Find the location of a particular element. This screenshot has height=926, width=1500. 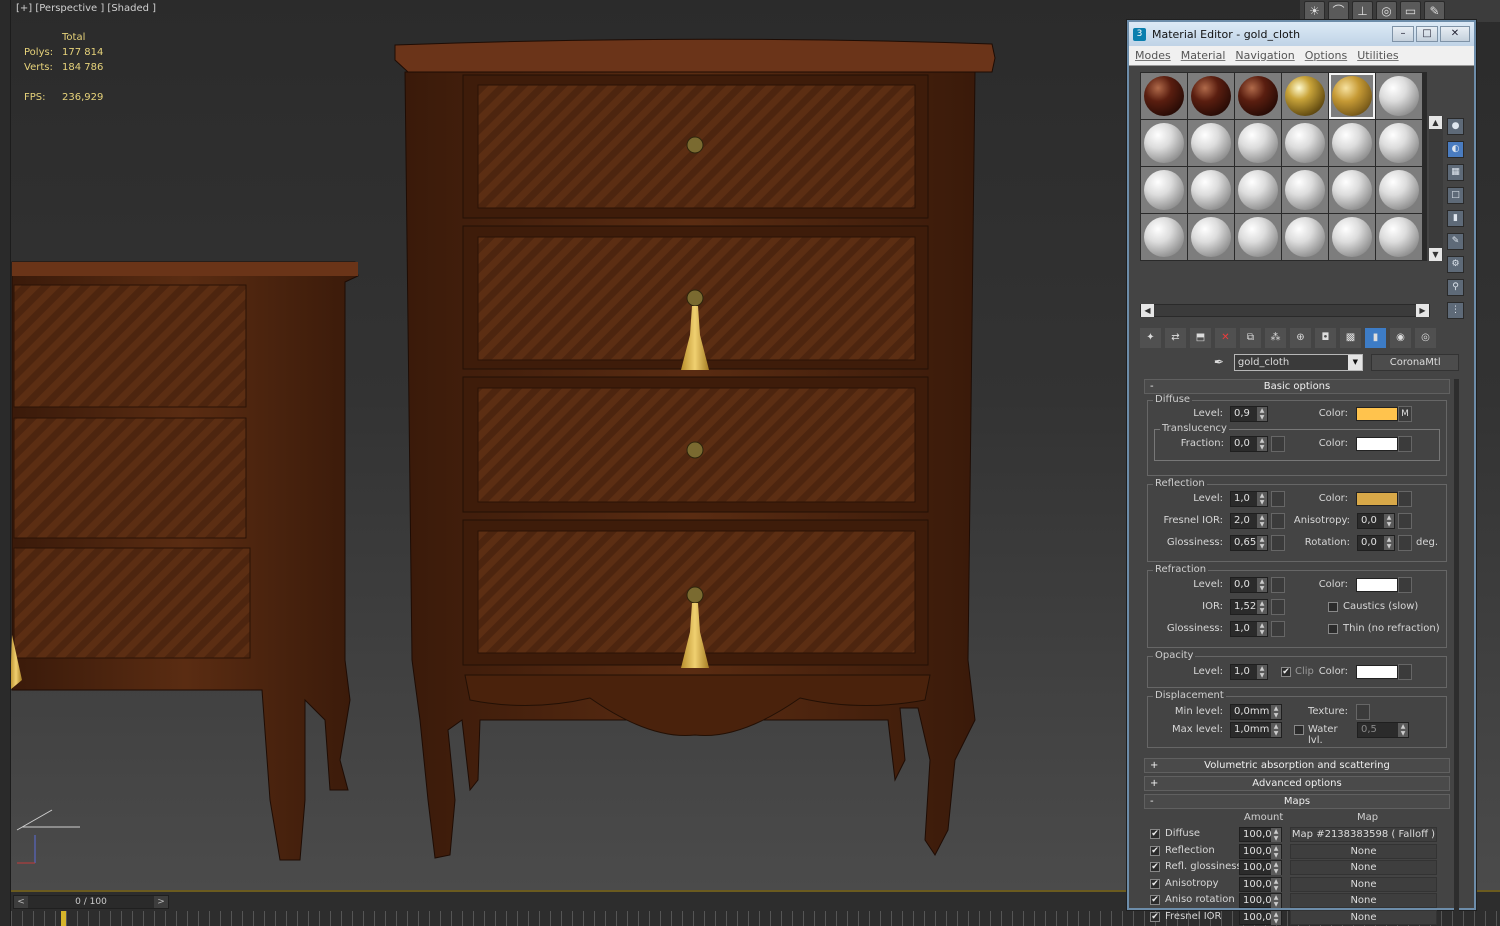

make-copy-icon: ⧉ is located at coordinates (1250, 338).